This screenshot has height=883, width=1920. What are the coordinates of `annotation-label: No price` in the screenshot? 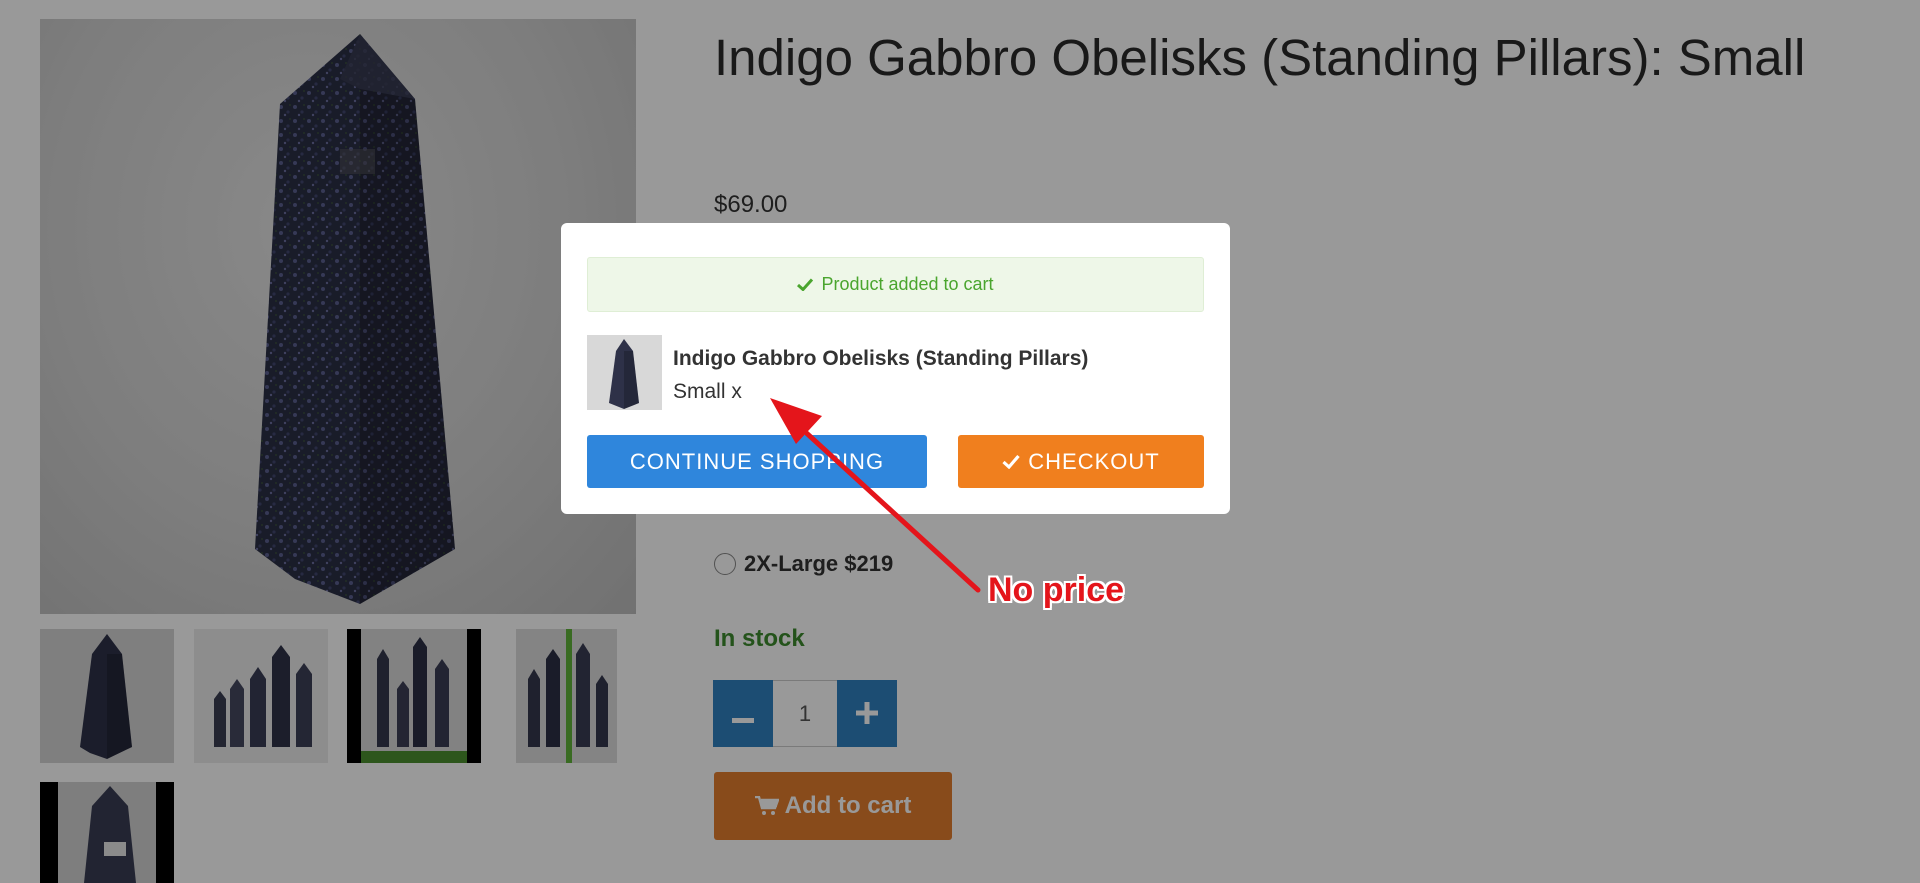 It's located at (1056, 590).